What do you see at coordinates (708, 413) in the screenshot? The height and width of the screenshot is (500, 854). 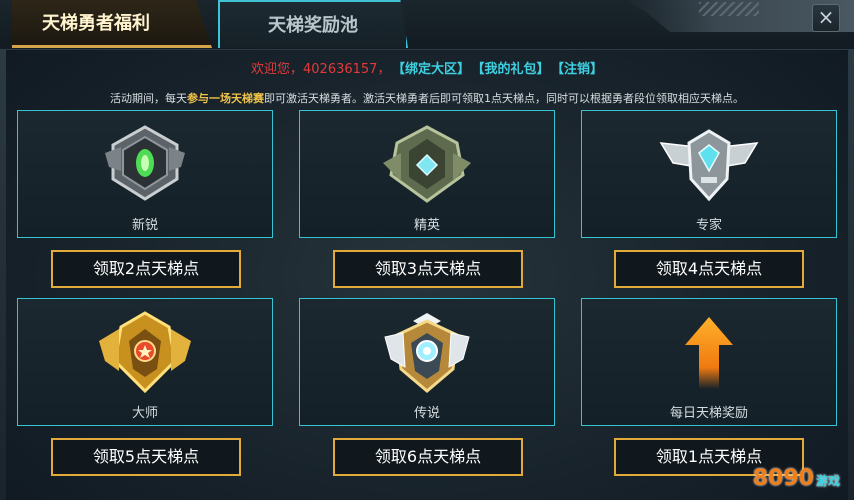 I see `tier-name: 每日天梯奖励` at bounding box center [708, 413].